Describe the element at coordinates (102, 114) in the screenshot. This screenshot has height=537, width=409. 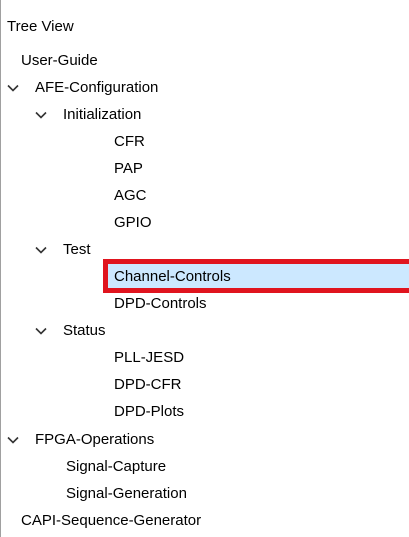
I see `tree-item-label: Initialization` at that location.